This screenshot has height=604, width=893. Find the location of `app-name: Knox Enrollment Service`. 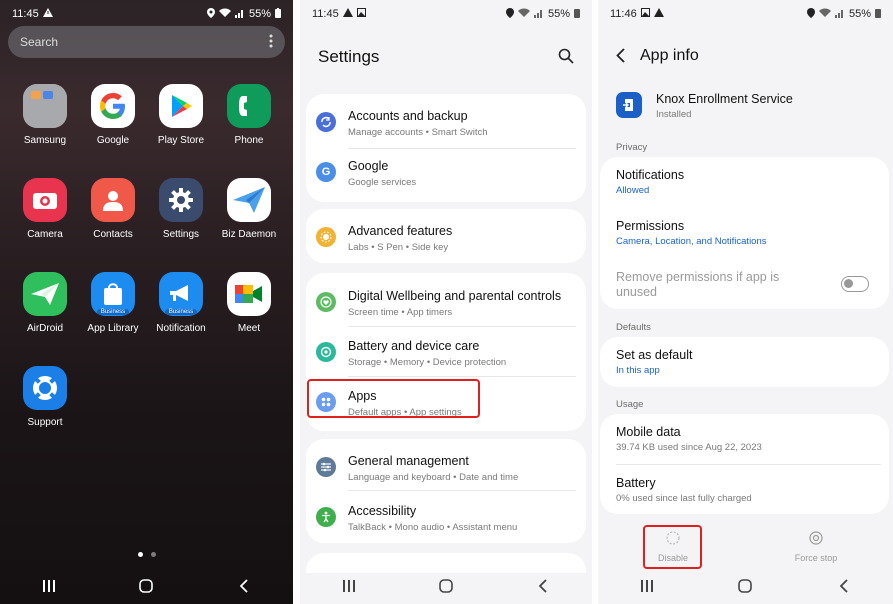

app-name: Knox Enrollment Service is located at coordinates (724, 99).